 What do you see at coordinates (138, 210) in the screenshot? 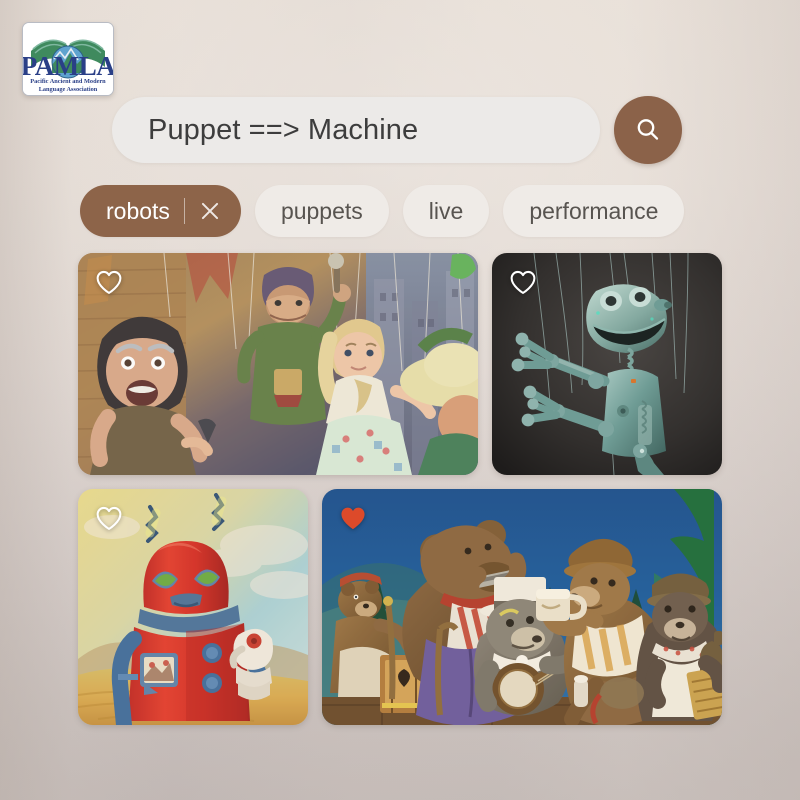
I see `filter-chip-label: robots` at bounding box center [138, 210].